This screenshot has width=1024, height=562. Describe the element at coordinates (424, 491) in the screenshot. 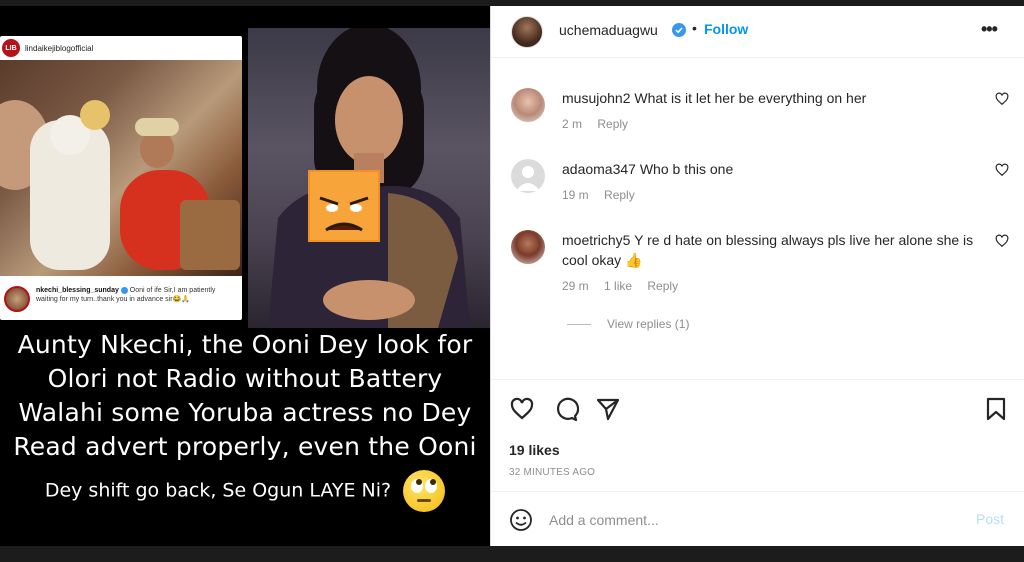

I see `eye-roll-emoji-icon` at that location.